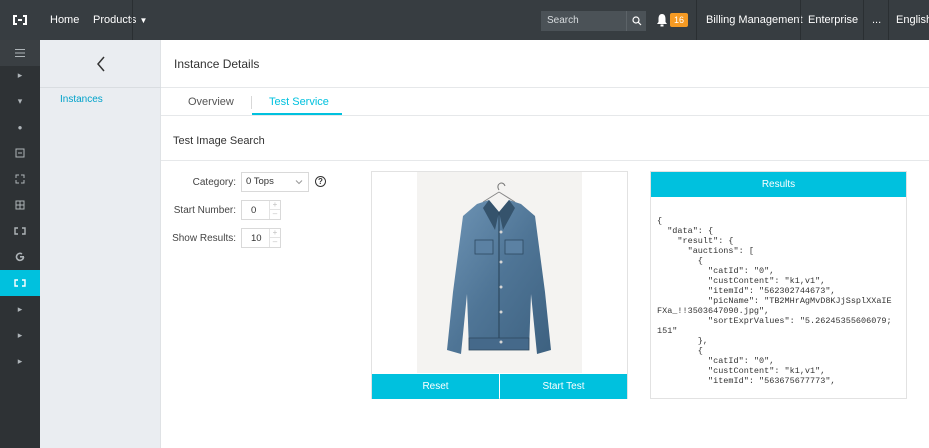 Image resolution: width=929 pixels, height=448 pixels. Describe the element at coordinates (275, 182) in the screenshot. I see `category-select: 0 Tops` at that location.